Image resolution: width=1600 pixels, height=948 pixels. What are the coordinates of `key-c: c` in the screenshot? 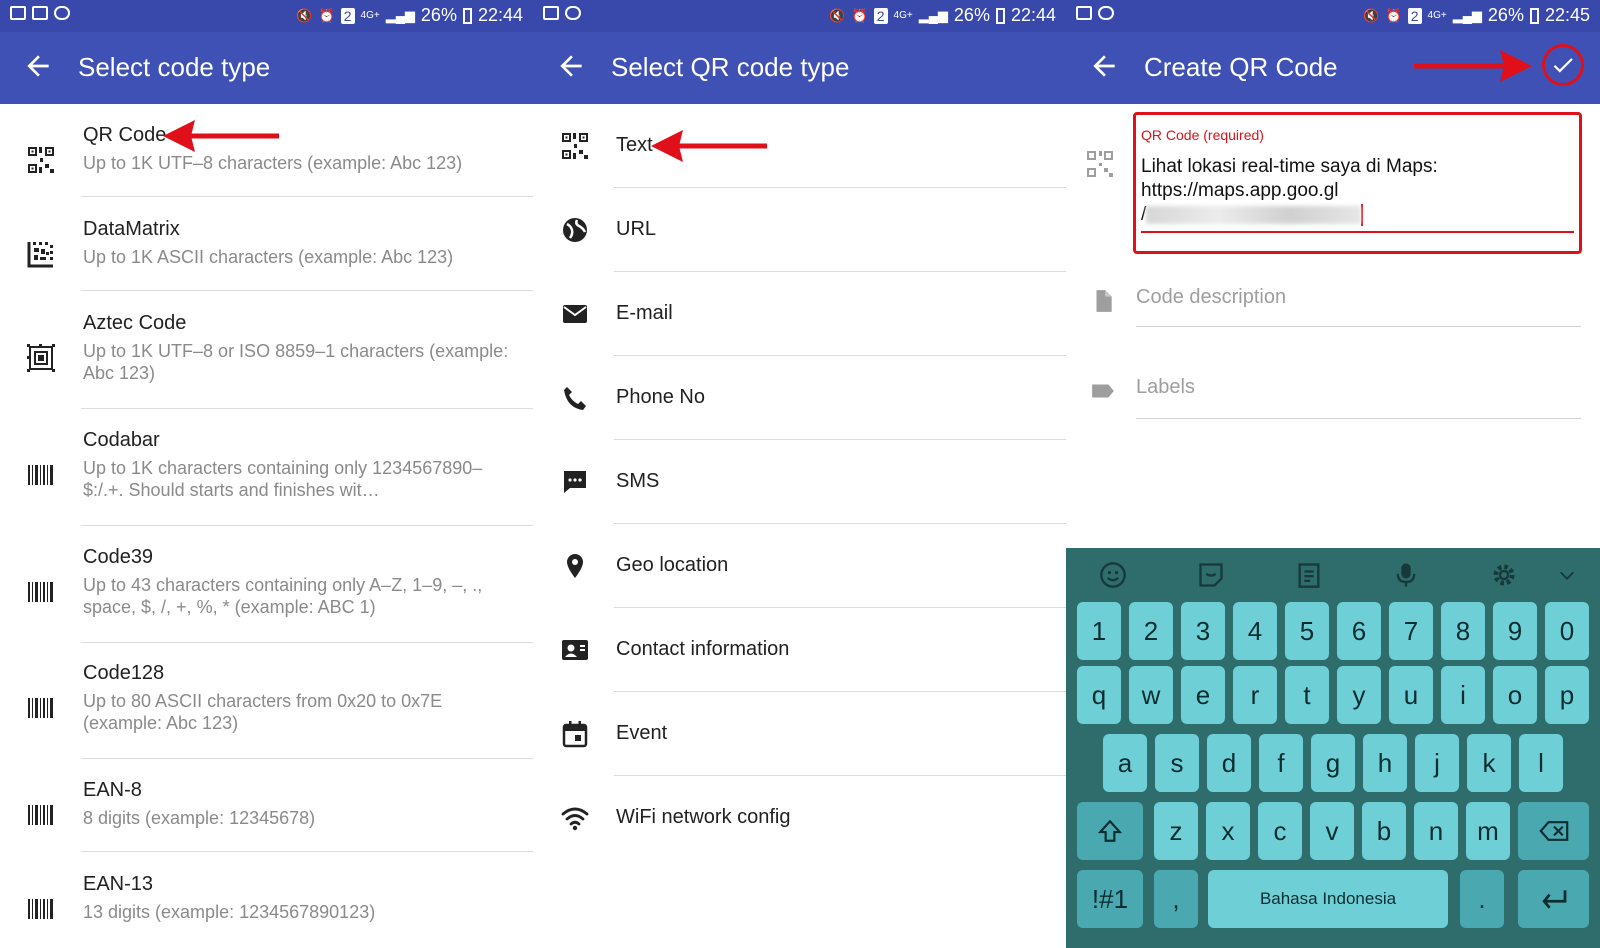 It's located at (1280, 831).